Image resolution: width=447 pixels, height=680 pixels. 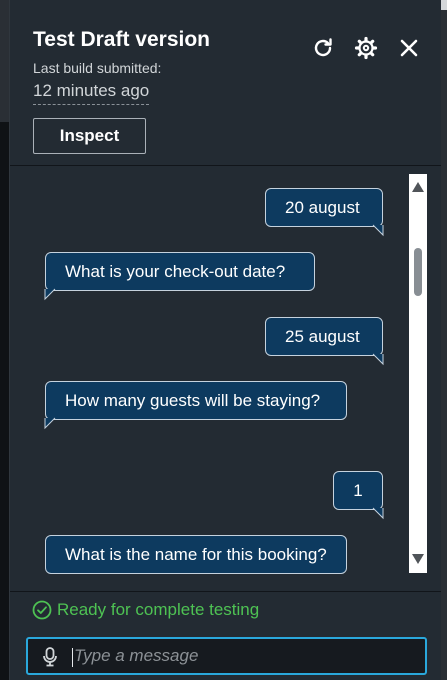 I want to click on message-input-box, so click(x=226, y=656).